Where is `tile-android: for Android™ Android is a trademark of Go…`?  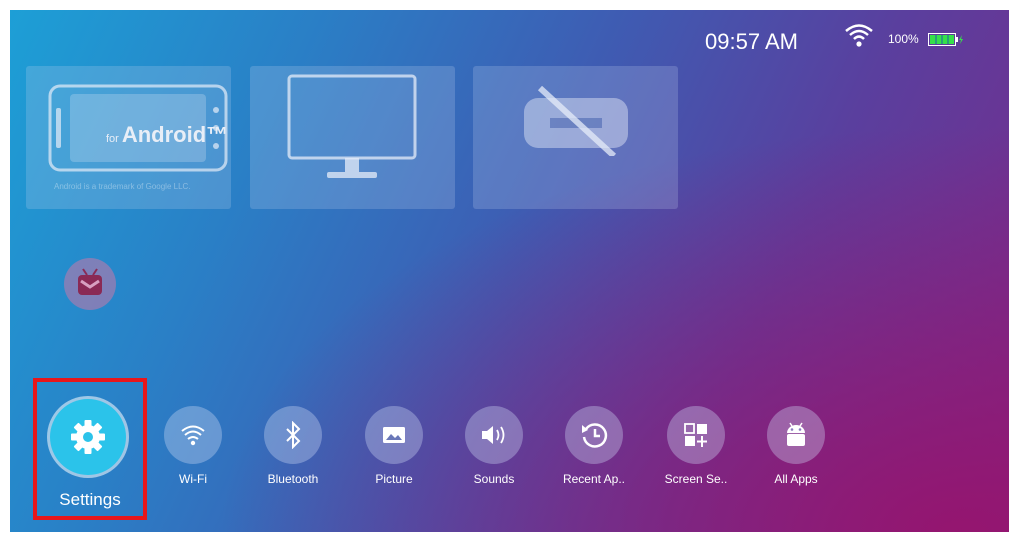
tile-android: for Android™ Android is a trademark of Go… is located at coordinates (128, 137).